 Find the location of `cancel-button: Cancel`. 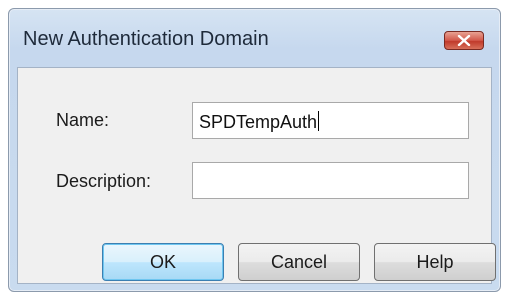

cancel-button: Cancel is located at coordinates (299, 262).